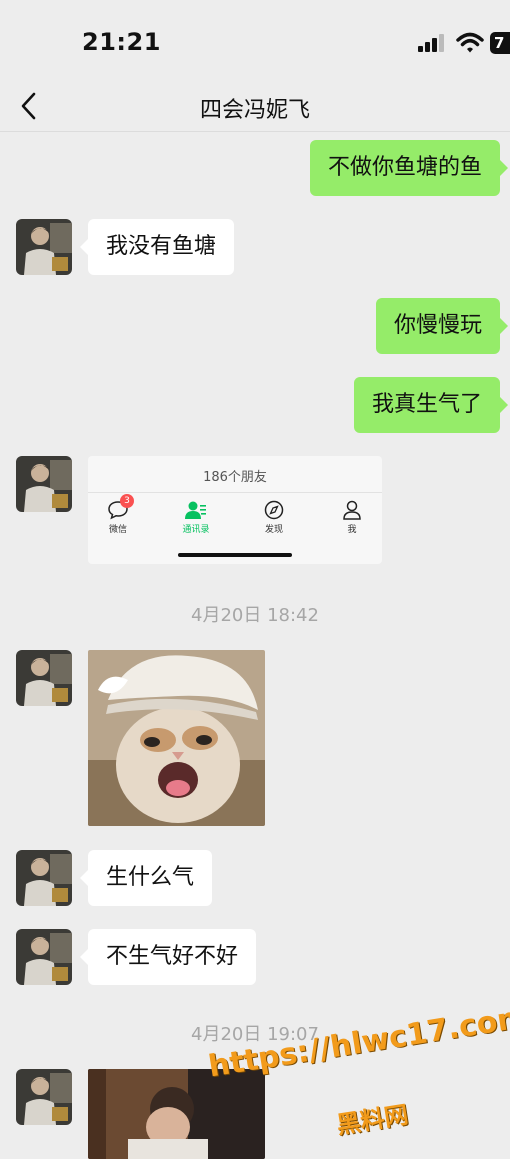 This screenshot has height=1159, width=510. I want to click on cat-sticker-image, so click(176, 738).